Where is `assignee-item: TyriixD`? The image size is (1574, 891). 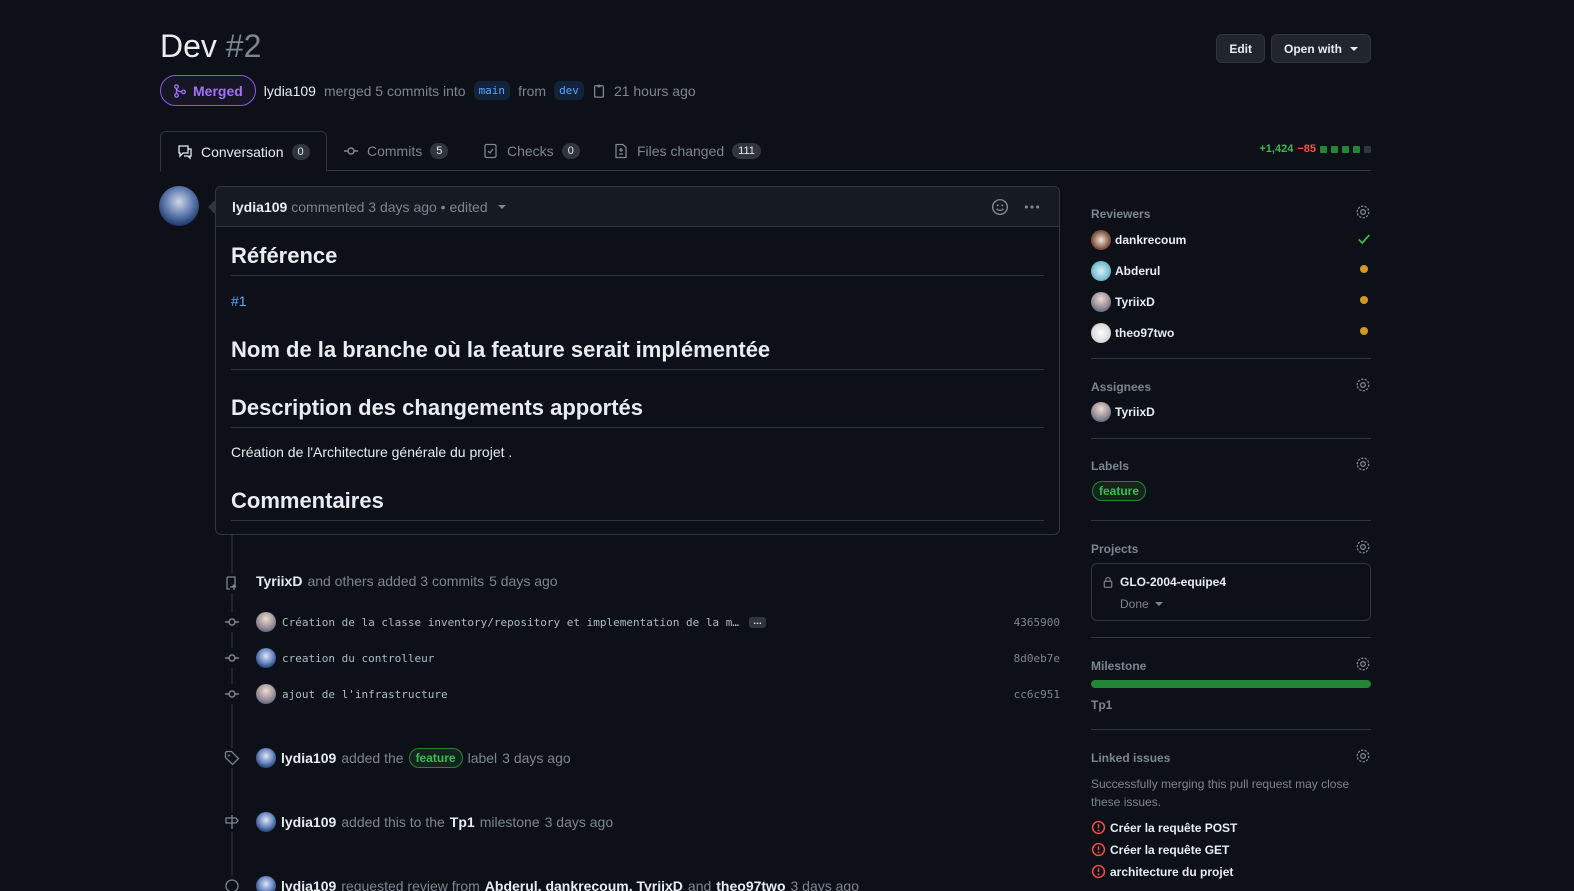 assignee-item: TyriixD is located at coordinates (1123, 412).